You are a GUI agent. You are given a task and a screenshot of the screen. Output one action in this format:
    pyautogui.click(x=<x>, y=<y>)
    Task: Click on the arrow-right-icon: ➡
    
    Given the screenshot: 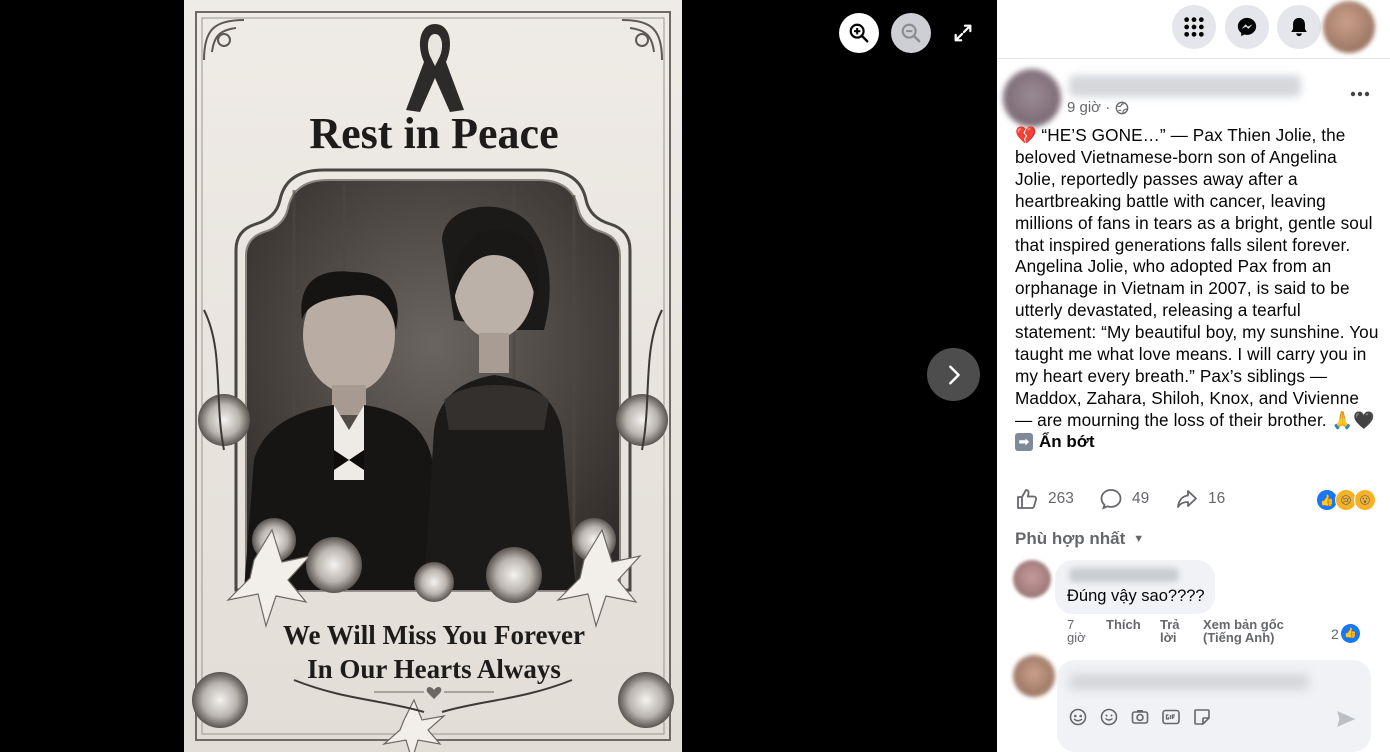 What is the action you would take?
    pyautogui.click(x=1024, y=442)
    